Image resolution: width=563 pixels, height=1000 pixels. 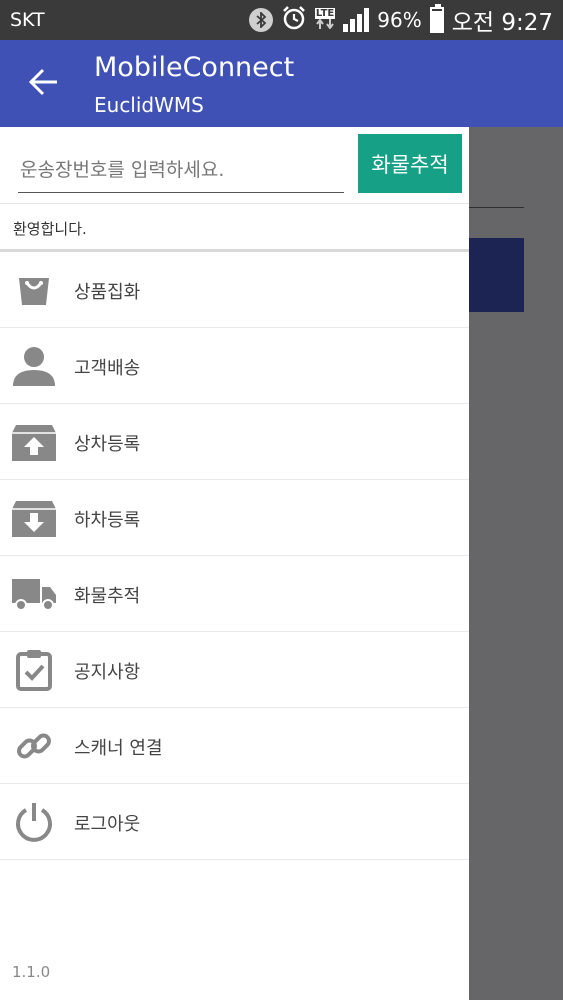 What do you see at coordinates (34, 290) in the screenshot?
I see `shopping-bag-icon` at bounding box center [34, 290].